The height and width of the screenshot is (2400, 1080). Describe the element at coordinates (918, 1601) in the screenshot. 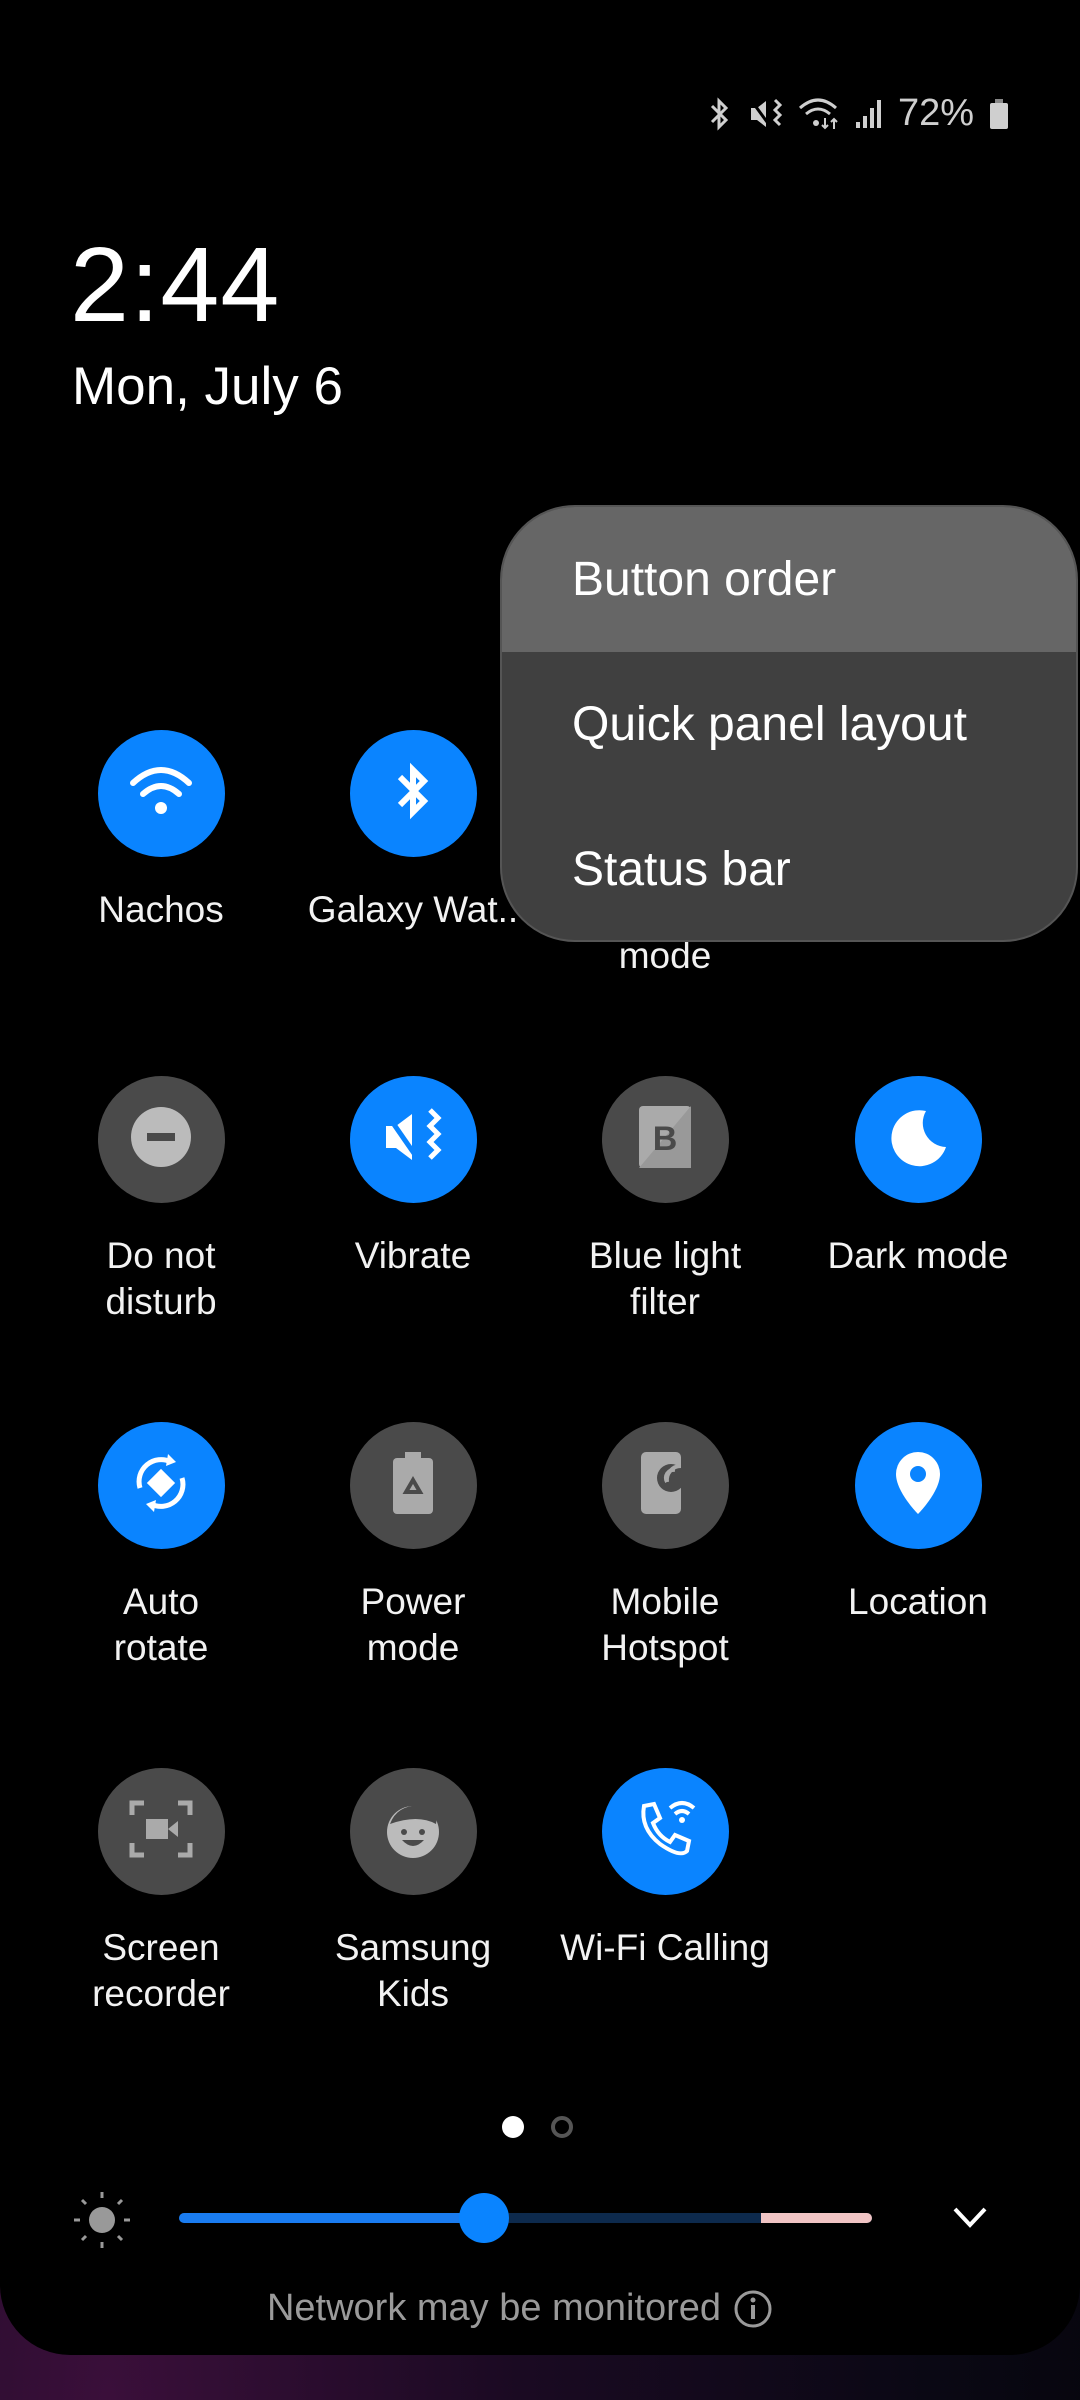

I see `tile-label: Location` at that location.